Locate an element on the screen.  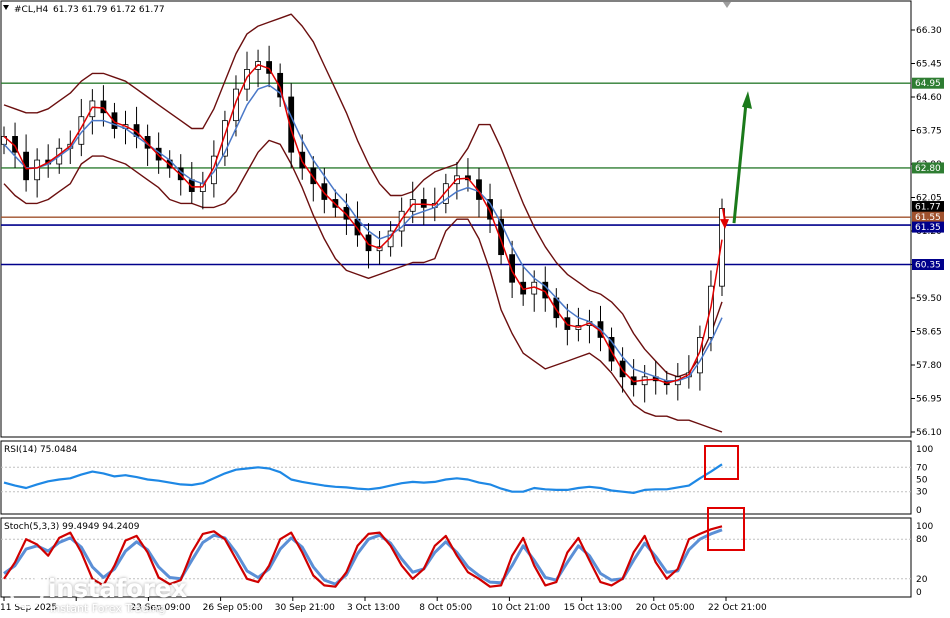
watermark-tagline: Instant Forex Trading is located at coordinates (108, 608).